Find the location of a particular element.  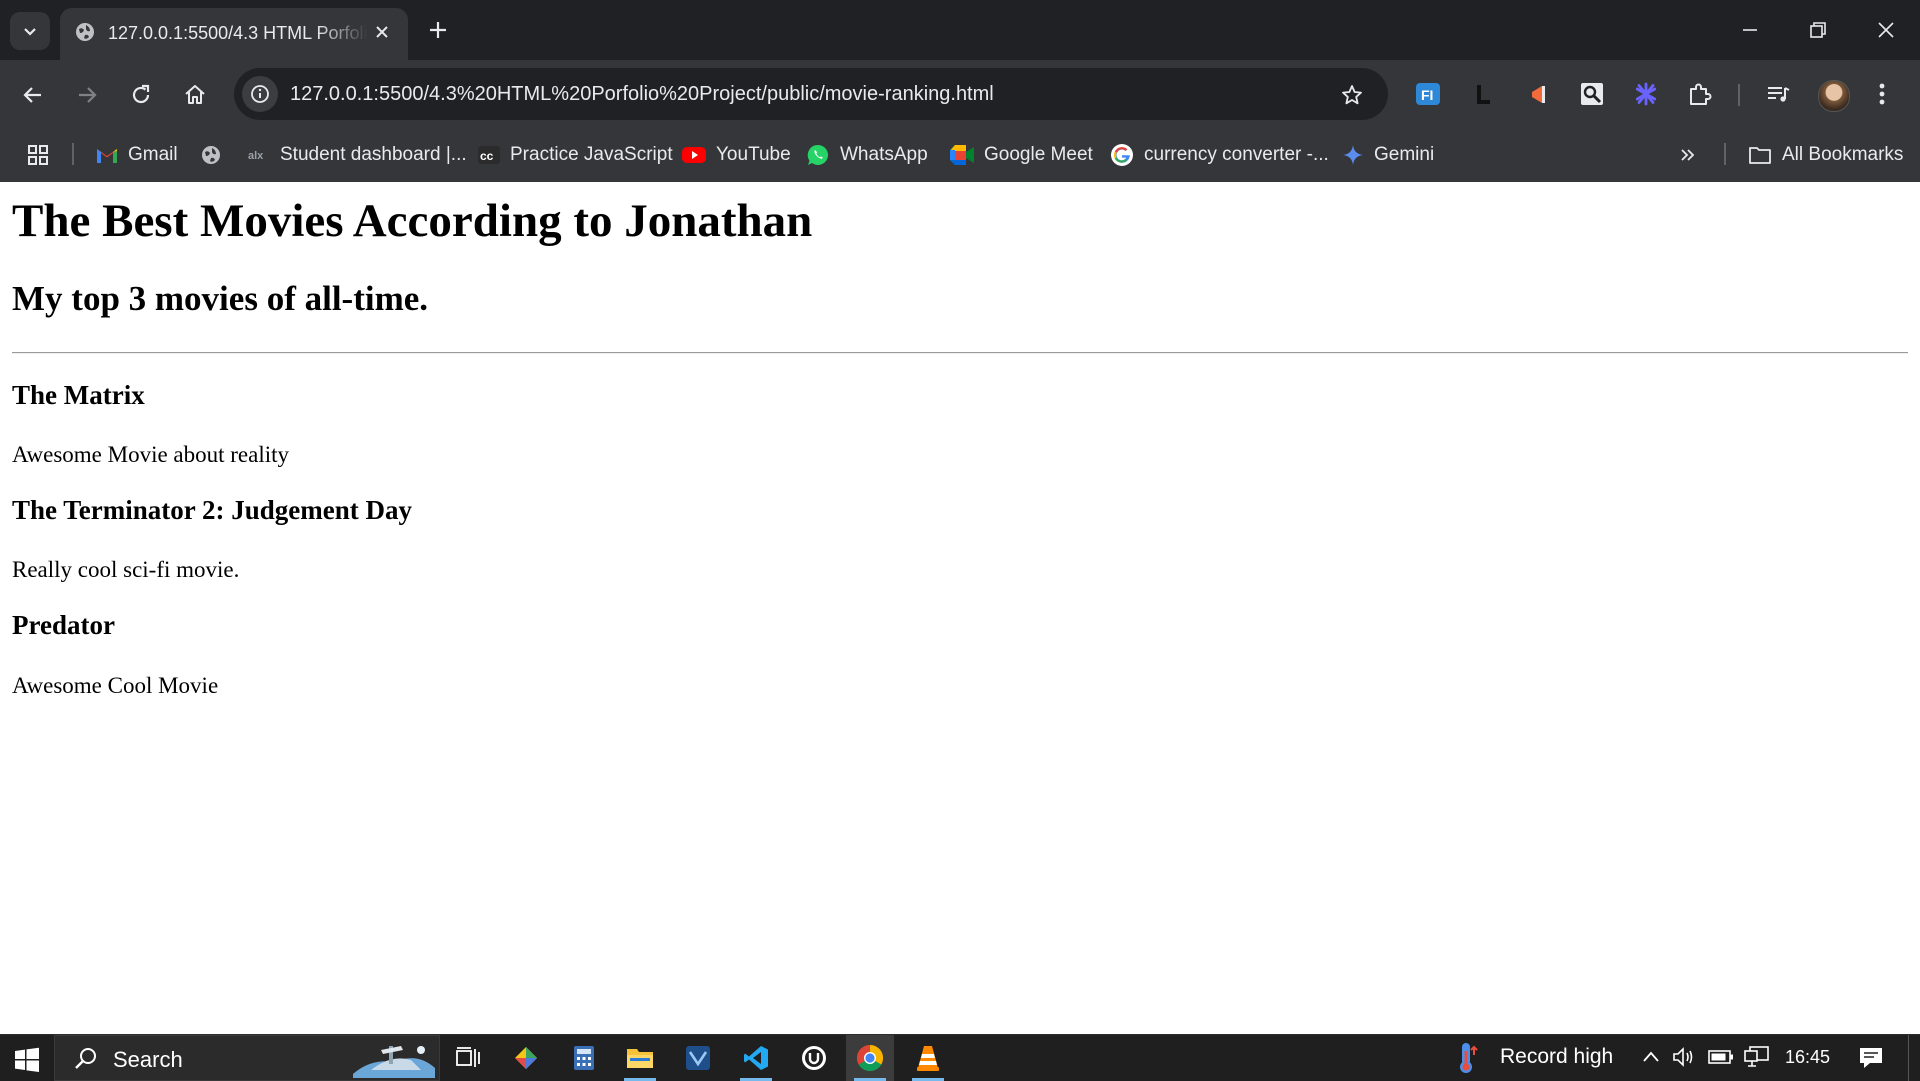

search-icon is located at coordinates (86, 1059).